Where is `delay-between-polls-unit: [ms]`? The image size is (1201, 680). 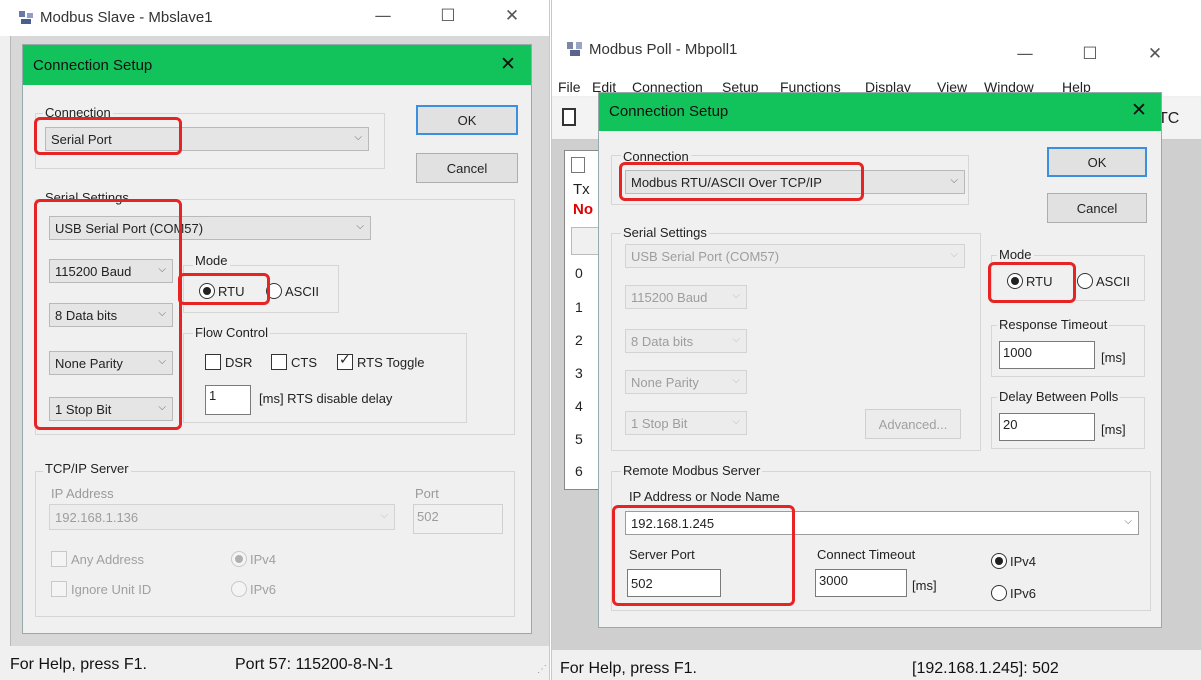 delay-between-polls-unit: [ms] is located at coordinates (1113, 429).